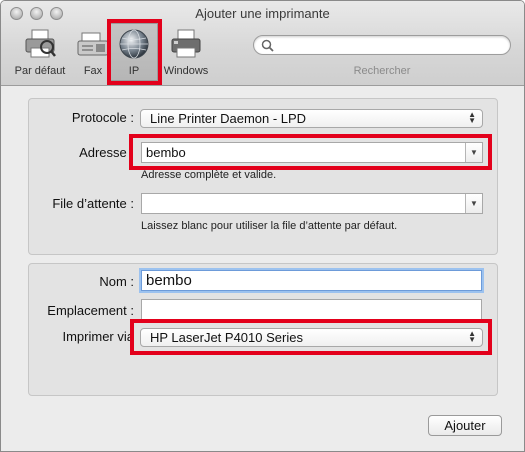 This screenshot has width=525, height=452. Describe the element at coordinates (40, 71) in the screenshot. I see `toolbar-default-label: Par défaut` at that location.